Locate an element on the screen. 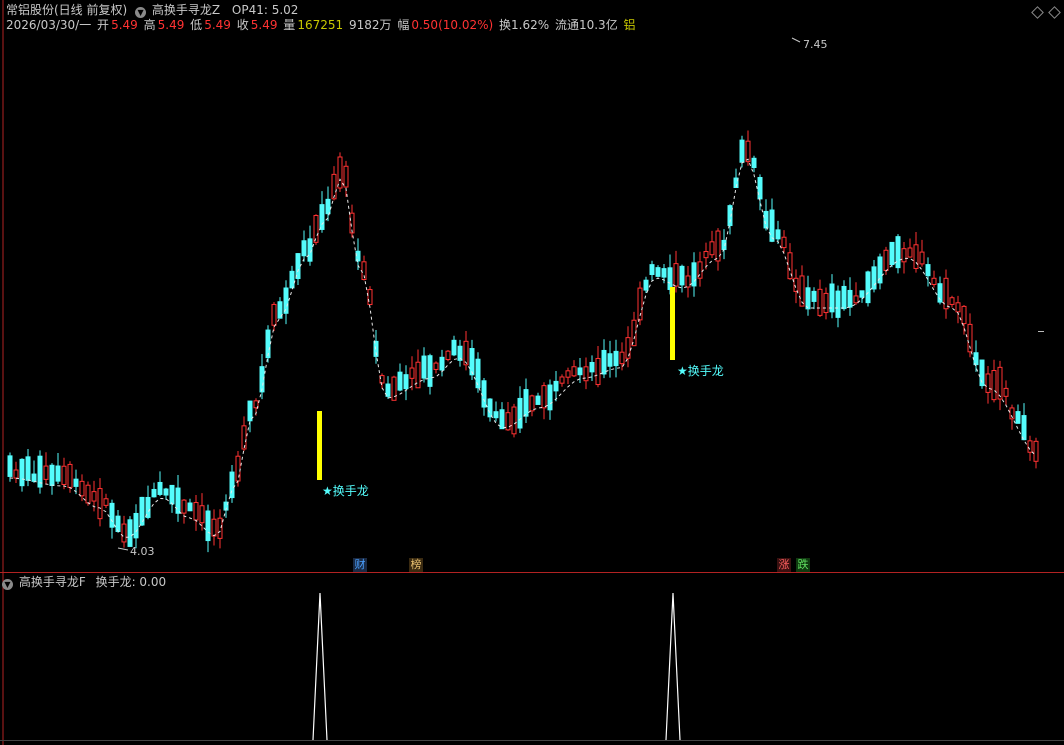 The width and height of the screenshot is (1064, 745). open-label: 开 is located at coordinates (103, 25).